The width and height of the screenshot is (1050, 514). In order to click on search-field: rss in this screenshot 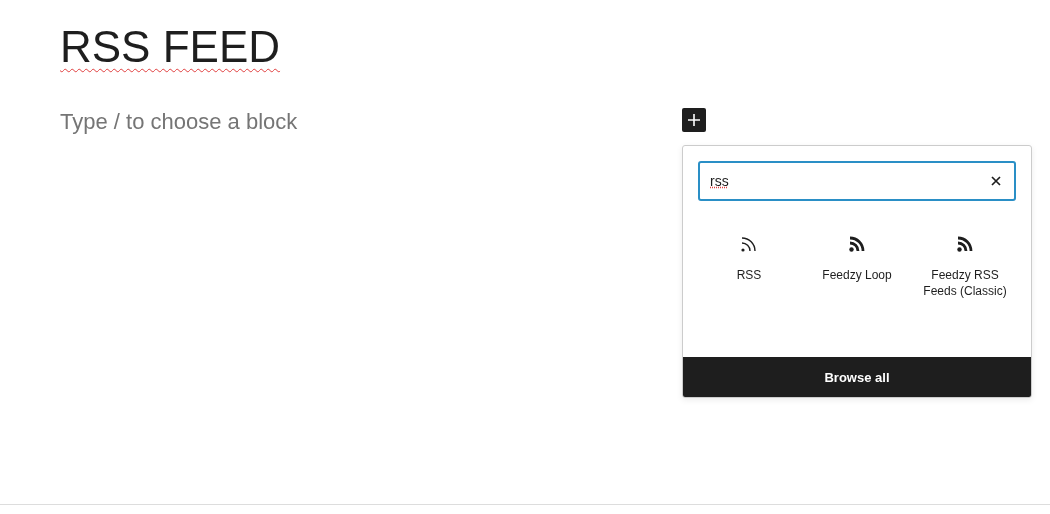, I will do `click(857, 181)`.